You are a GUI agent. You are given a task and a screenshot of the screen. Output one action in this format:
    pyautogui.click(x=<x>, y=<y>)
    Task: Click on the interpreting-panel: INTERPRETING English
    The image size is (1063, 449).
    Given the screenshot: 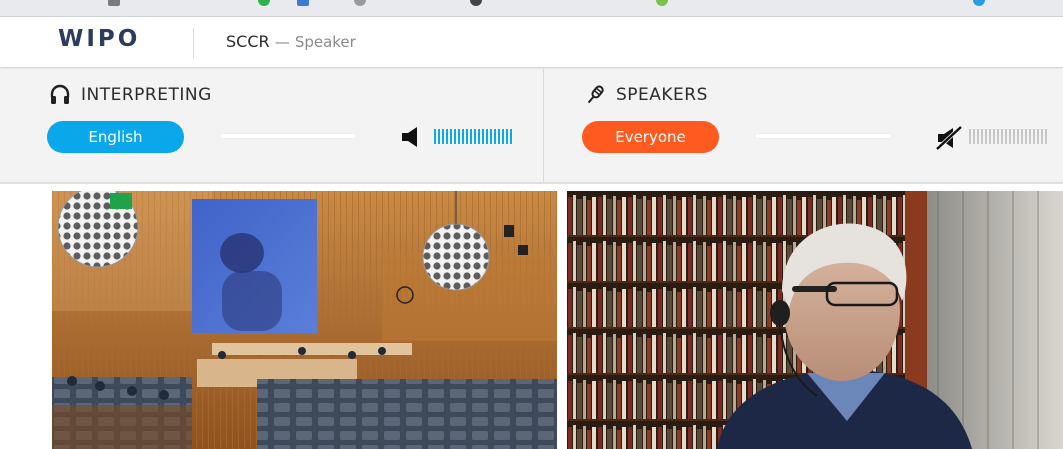 What is the action you would take?
    pyautogui.click(x=272, y=125)
    